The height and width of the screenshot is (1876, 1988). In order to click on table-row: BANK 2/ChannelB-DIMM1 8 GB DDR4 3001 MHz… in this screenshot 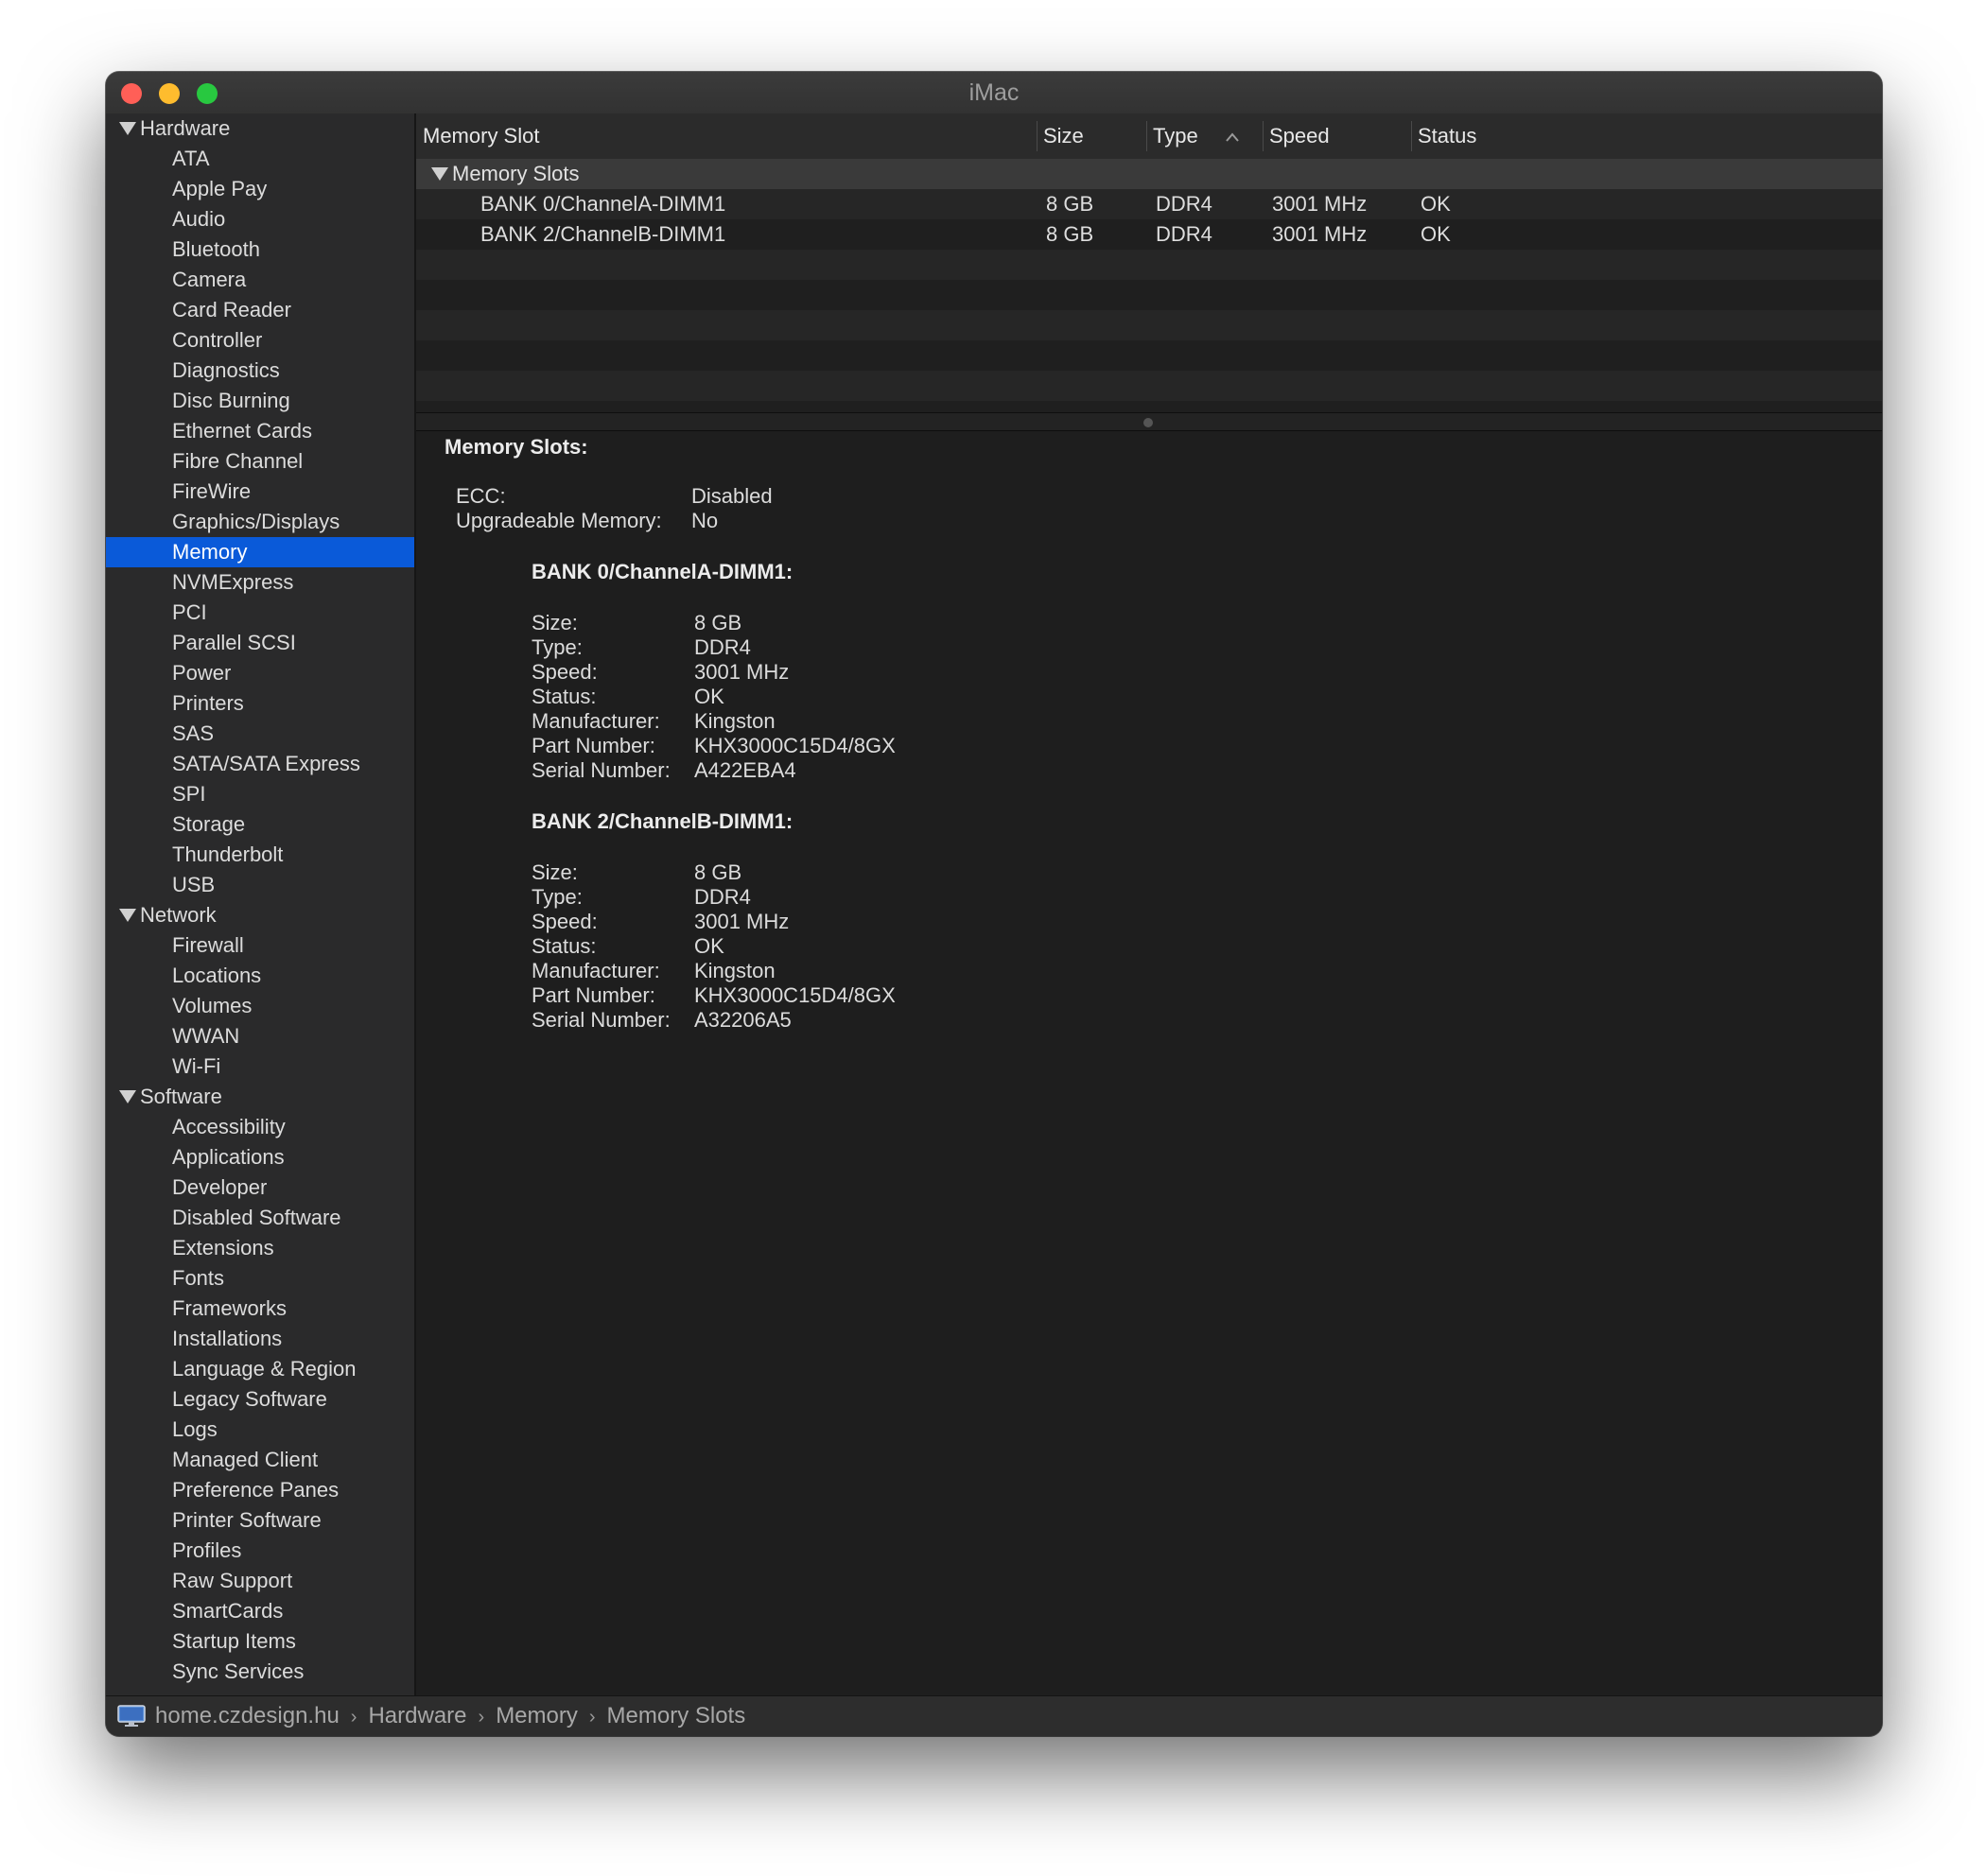, I will do `click(1149, 234)`.